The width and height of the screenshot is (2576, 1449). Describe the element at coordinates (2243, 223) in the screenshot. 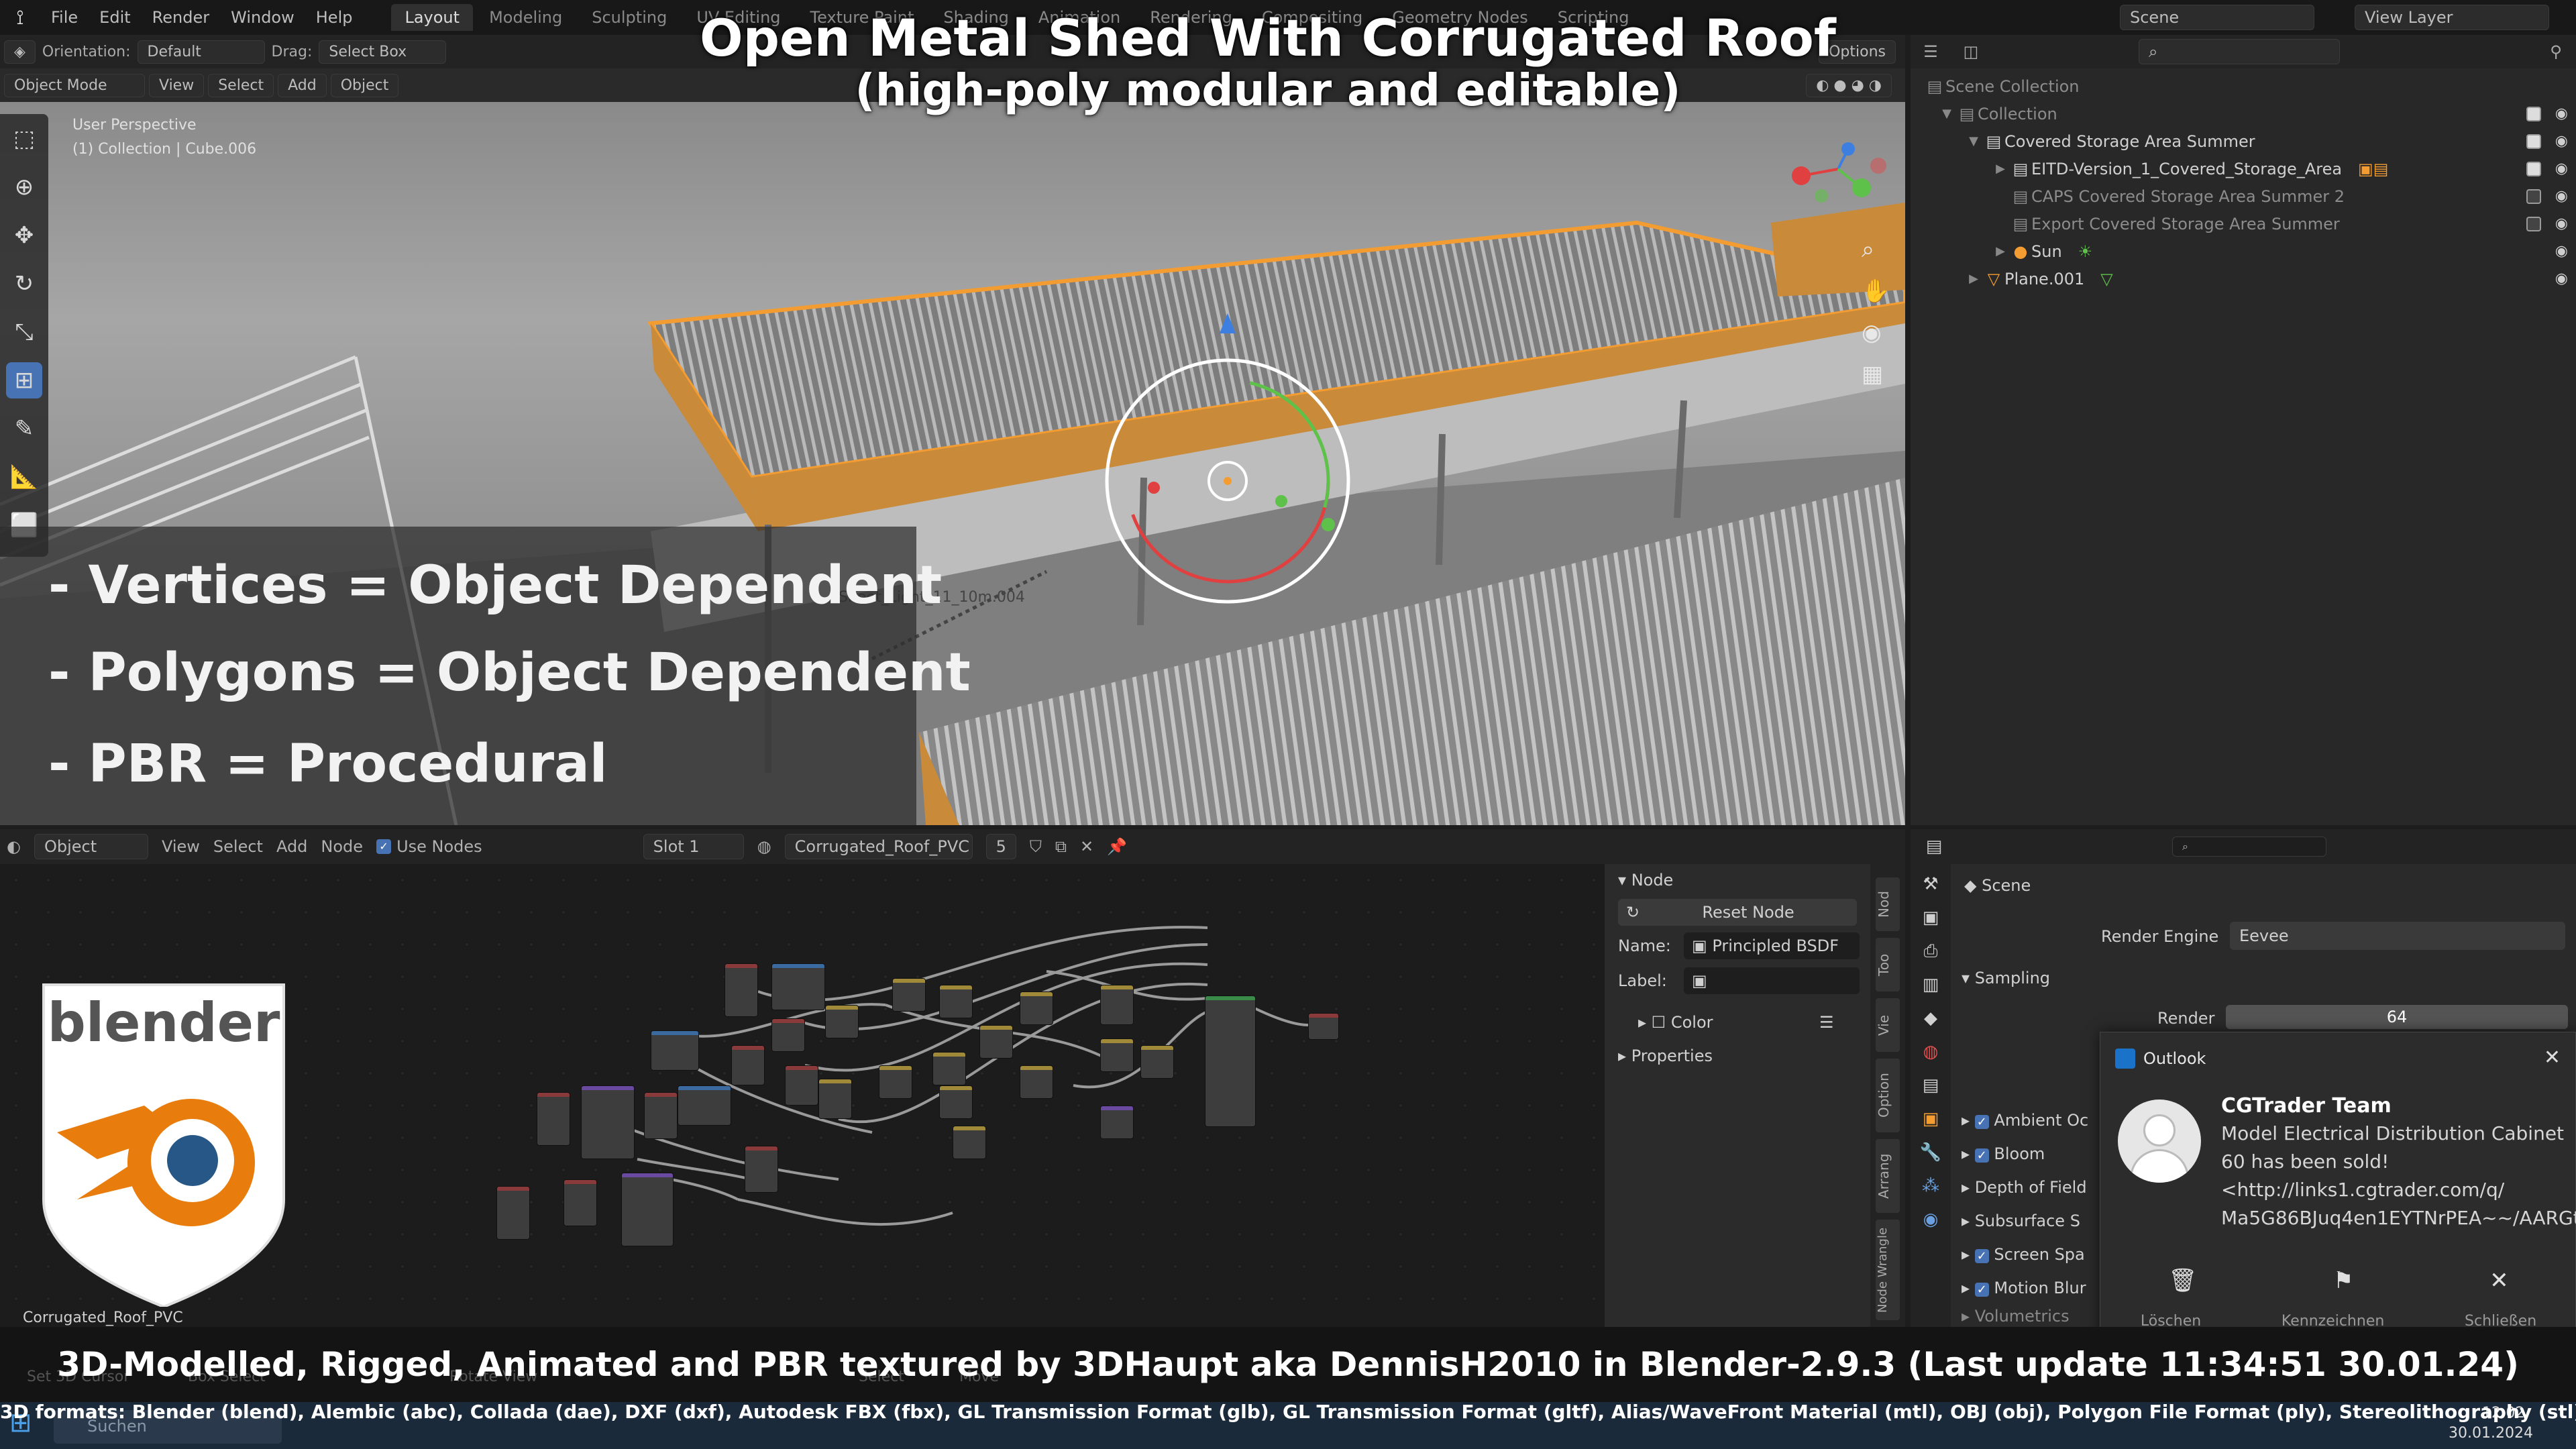

I see `outliner-row-export: ▤ Export Covered Storage Area Summer ◉` at that location.